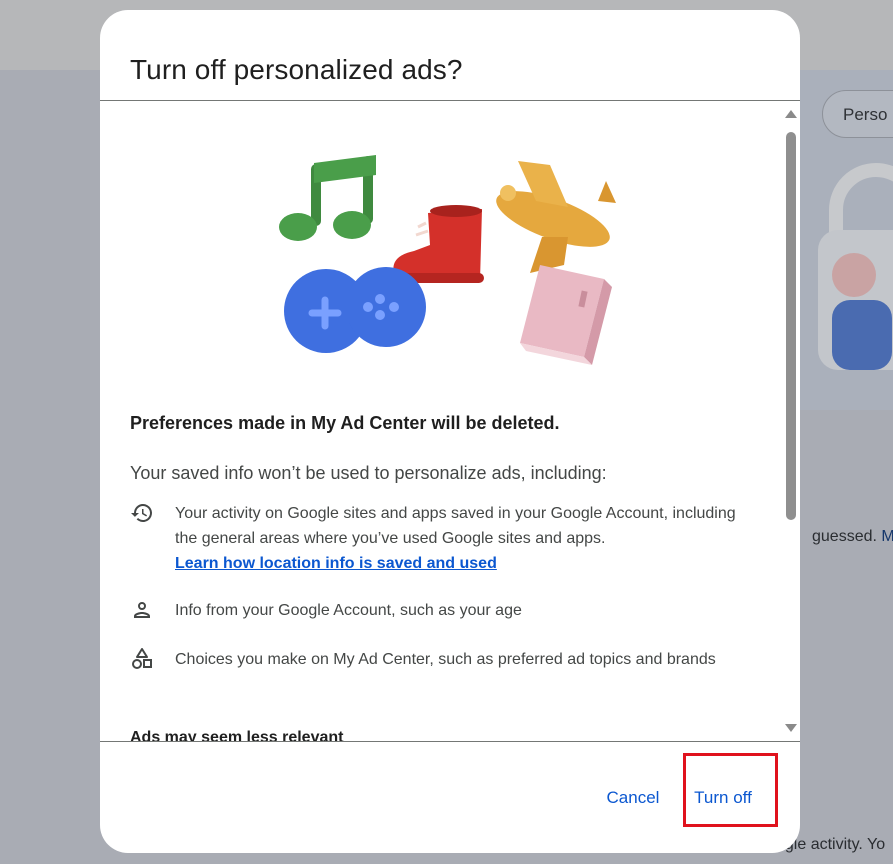 The image size is (893, 864). I want to click on book-icon, so click(566, 315).